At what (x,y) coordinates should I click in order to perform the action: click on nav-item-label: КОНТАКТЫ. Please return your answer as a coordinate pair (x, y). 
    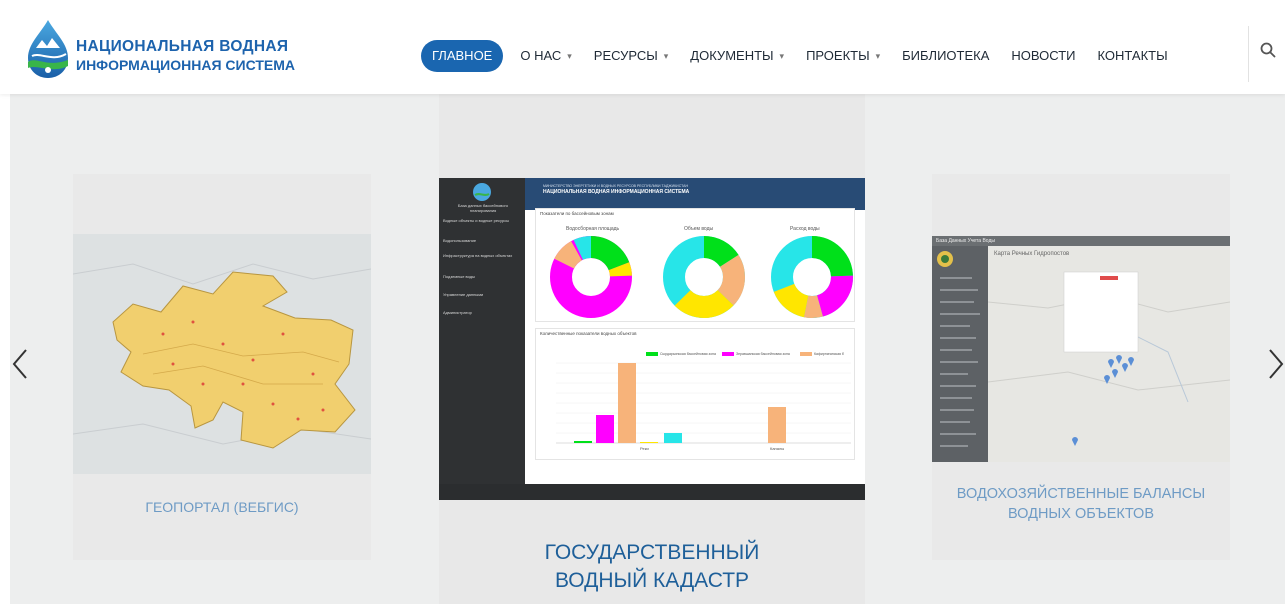
    Looking at the image, I should click on (1132, 55).